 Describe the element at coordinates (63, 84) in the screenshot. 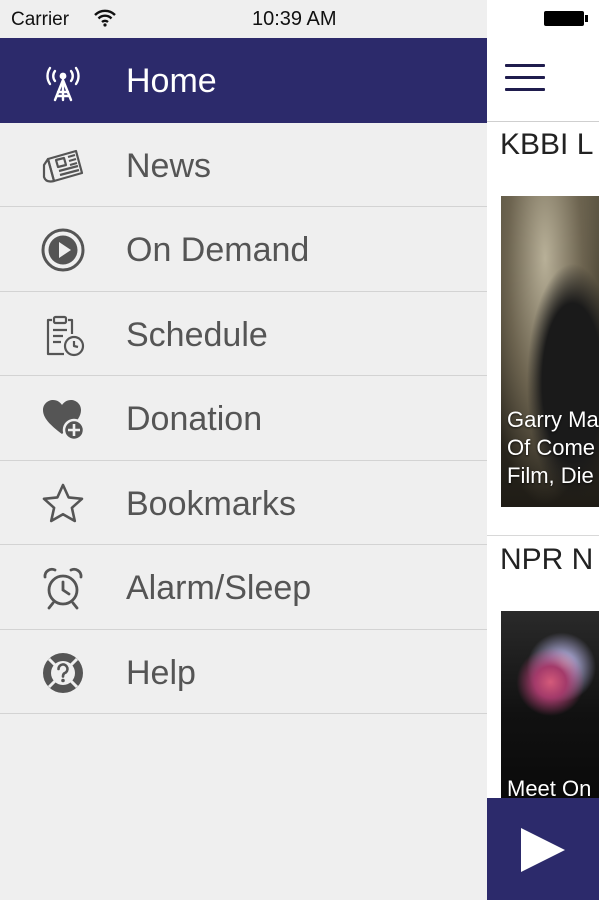

I see `radio-tower-icon` at that location.